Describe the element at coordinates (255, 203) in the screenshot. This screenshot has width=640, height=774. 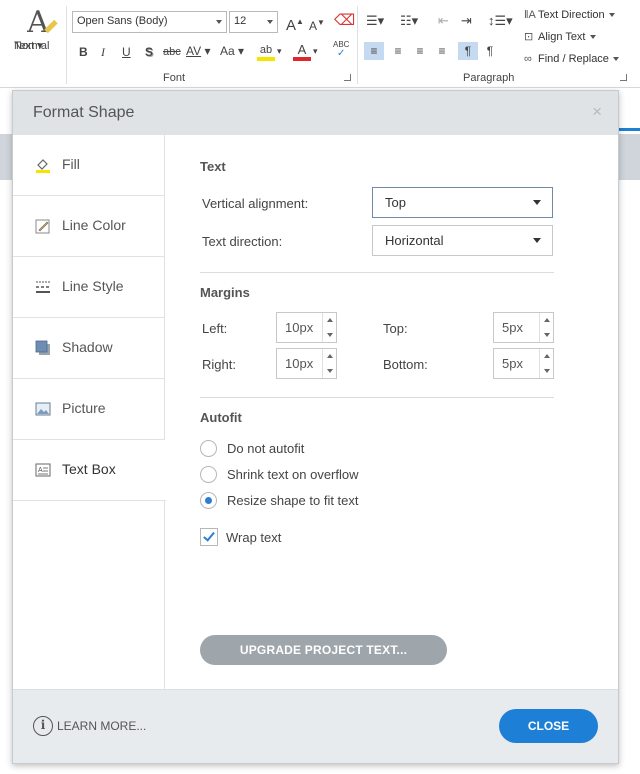
I see `vertical-alignment-label: Vertical alignment:` at that location.